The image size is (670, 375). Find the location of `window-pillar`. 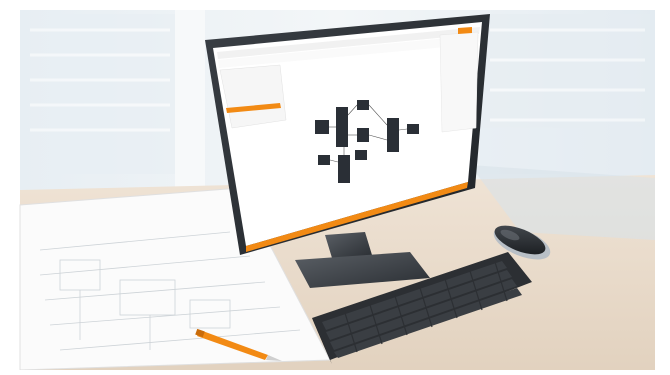

window-pillar is located at coordinates (190, 105).